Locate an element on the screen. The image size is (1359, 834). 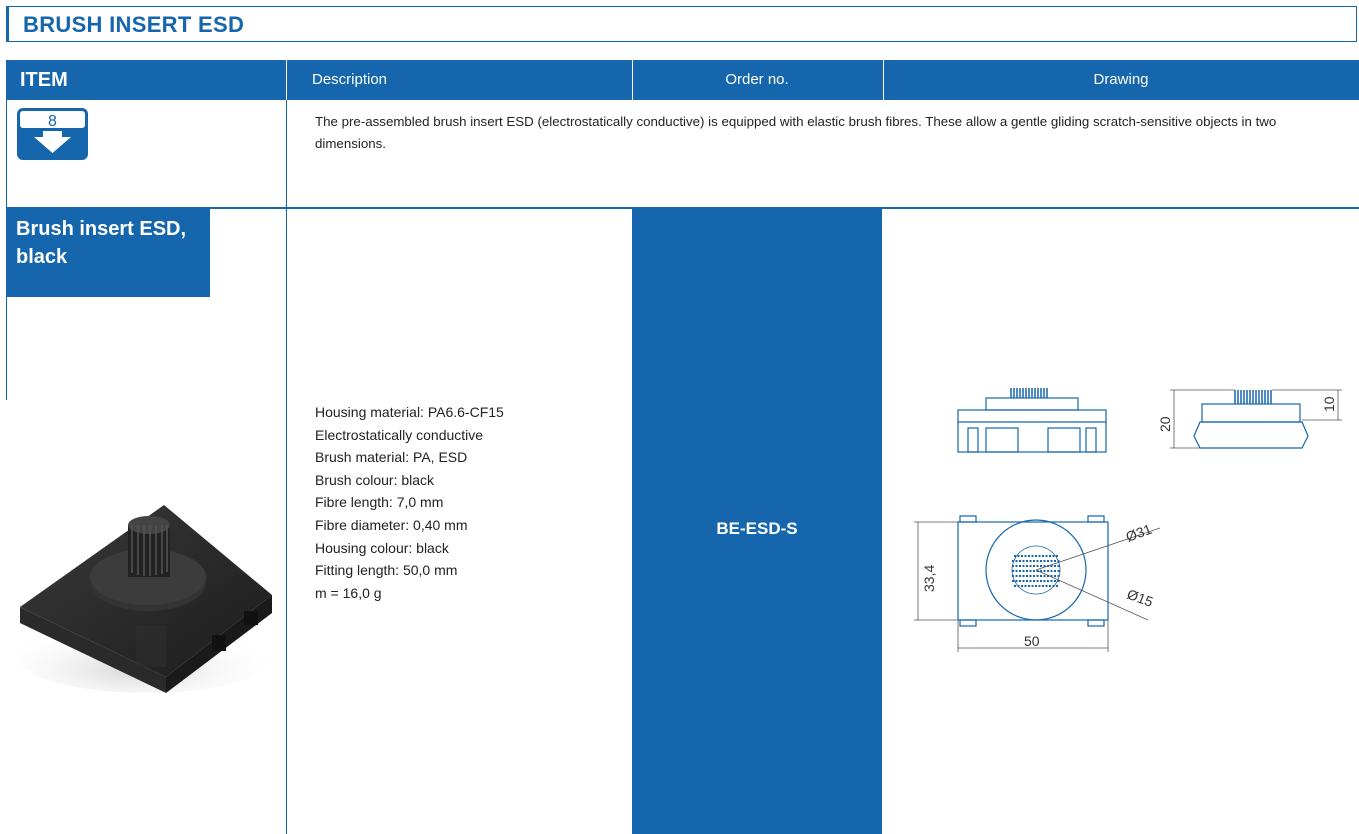
dim-depth: 33,4 is located at coordinates (929, 578).